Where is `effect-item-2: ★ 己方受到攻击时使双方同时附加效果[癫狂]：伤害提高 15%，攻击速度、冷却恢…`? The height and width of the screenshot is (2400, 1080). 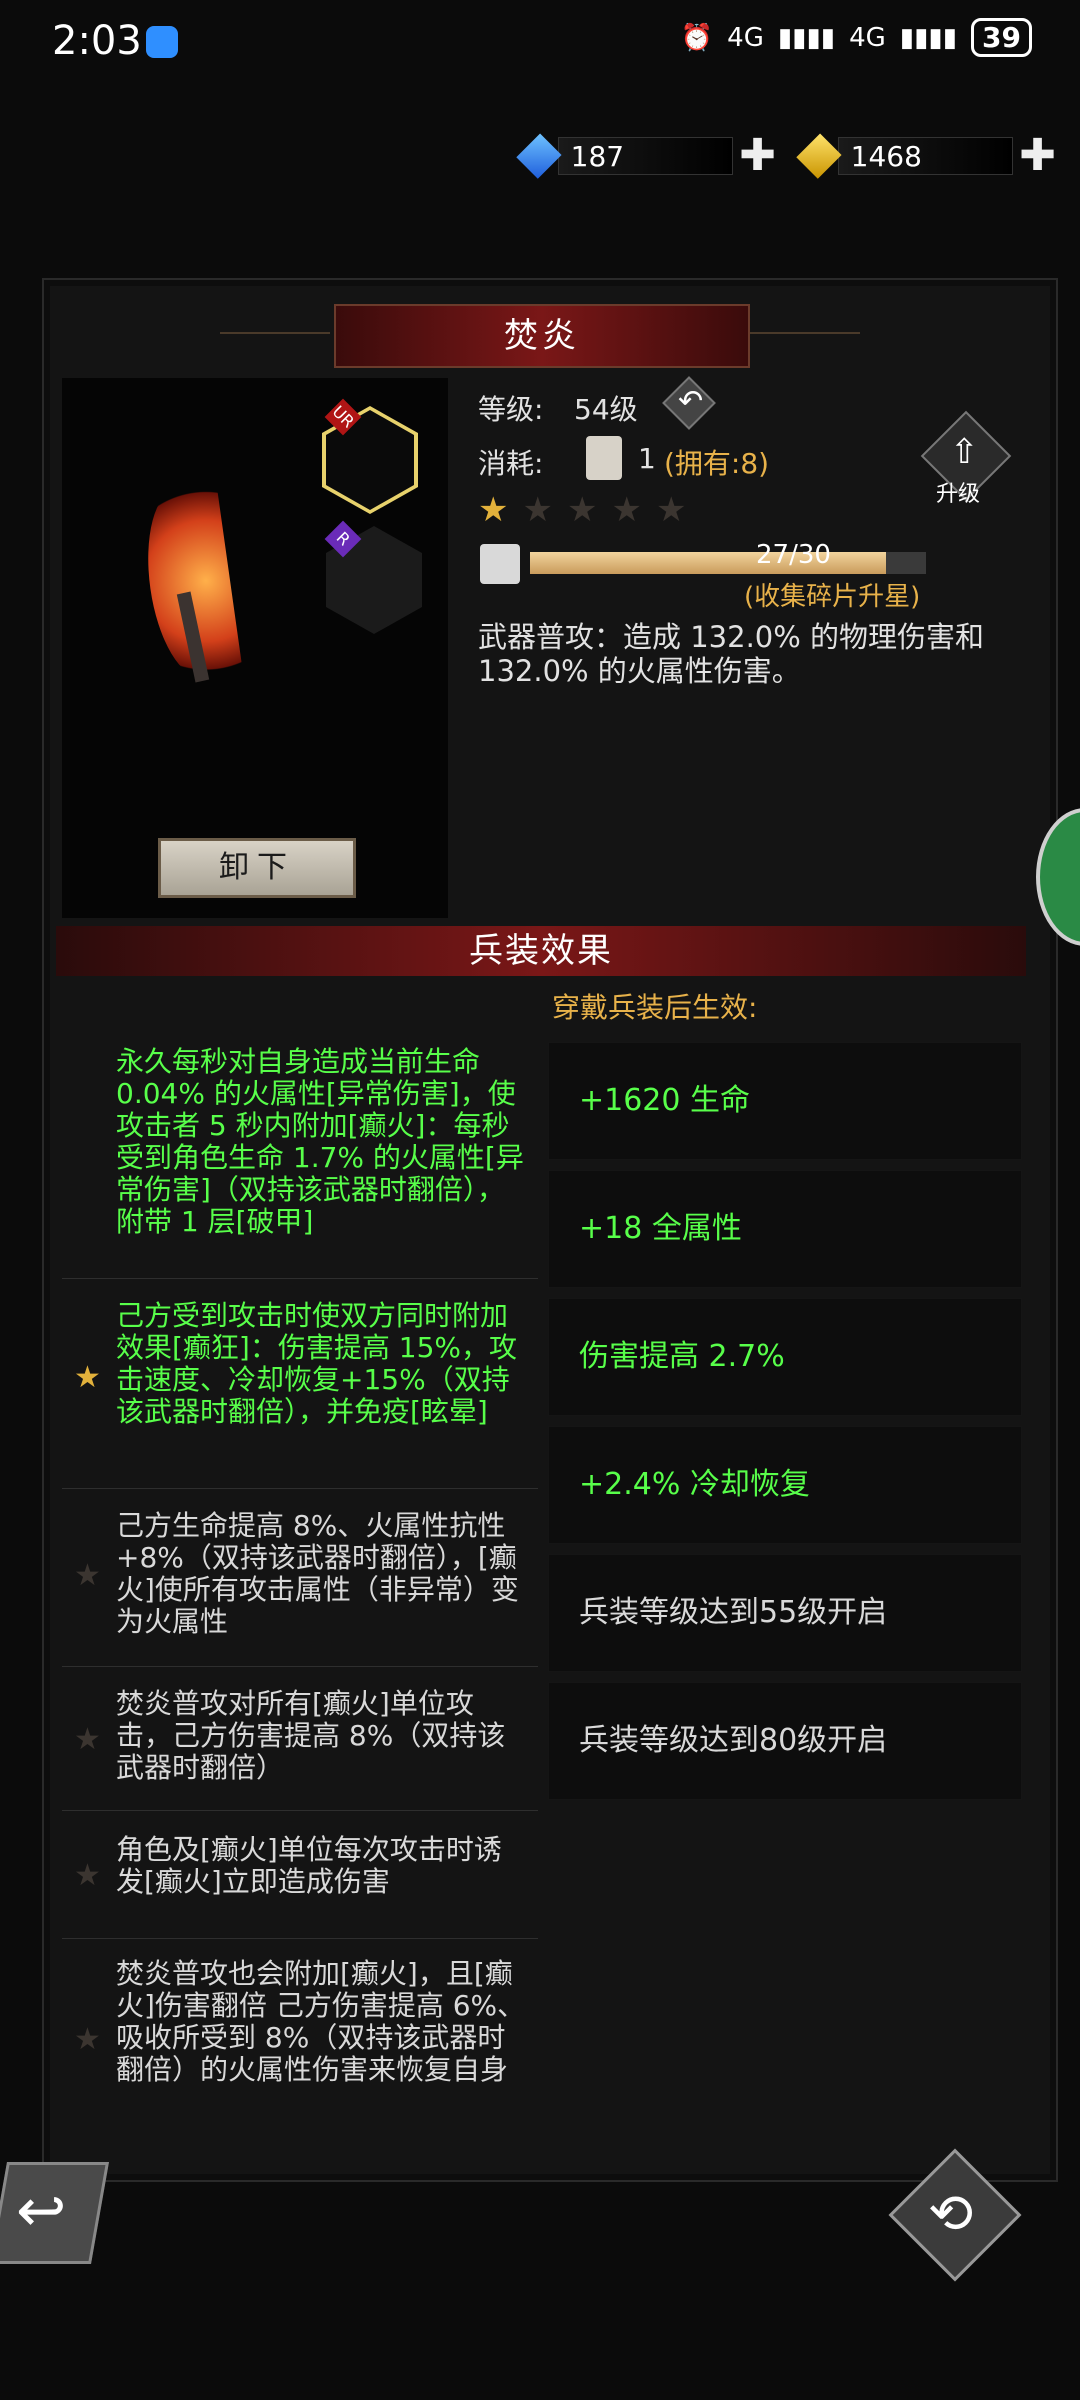 effect-item-2: ★ 己方受到攻击时使双方同时附加效果[癫狂]：伤害提高 15%，攻击速度、冷却恢… is located at coordinates (300, 1383).